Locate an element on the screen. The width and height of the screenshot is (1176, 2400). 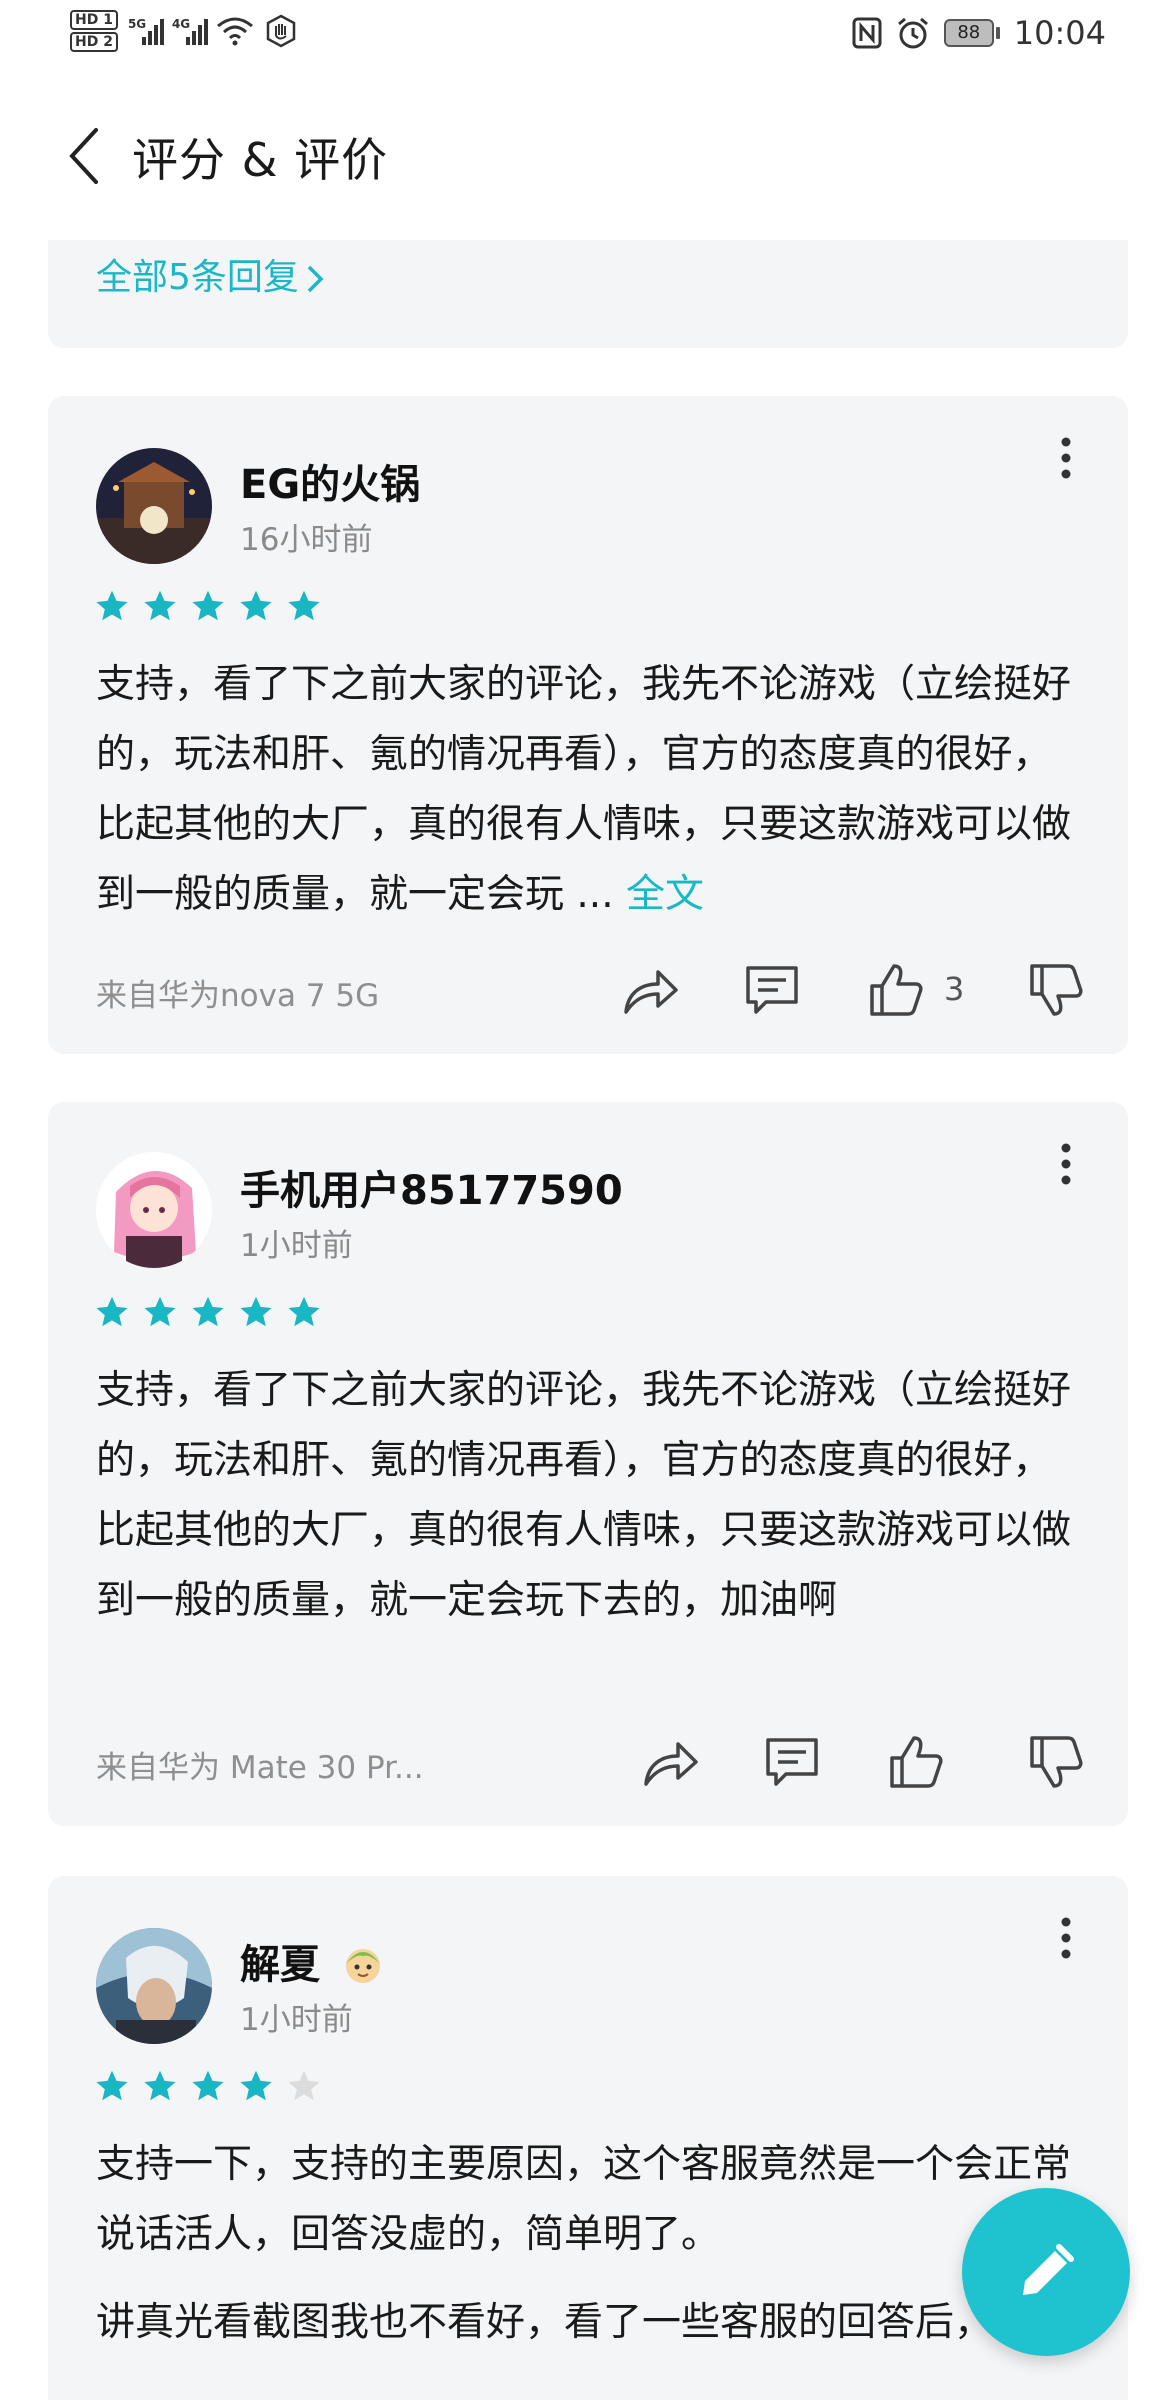
net2-label: 4G is located at coordinates (181, 24).